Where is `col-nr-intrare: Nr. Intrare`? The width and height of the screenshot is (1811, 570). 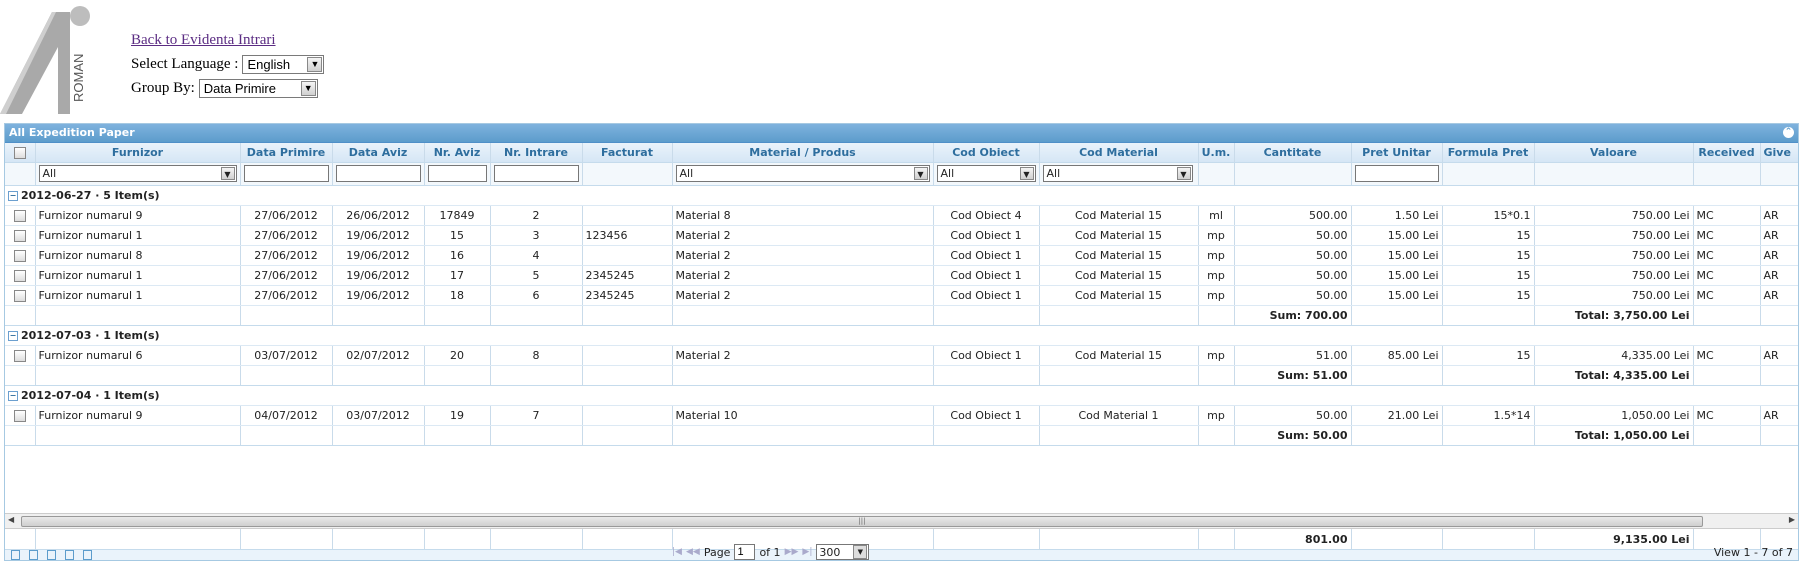
col-nr-intrare: Nr. Intrare is located at coordinates (536, 153).